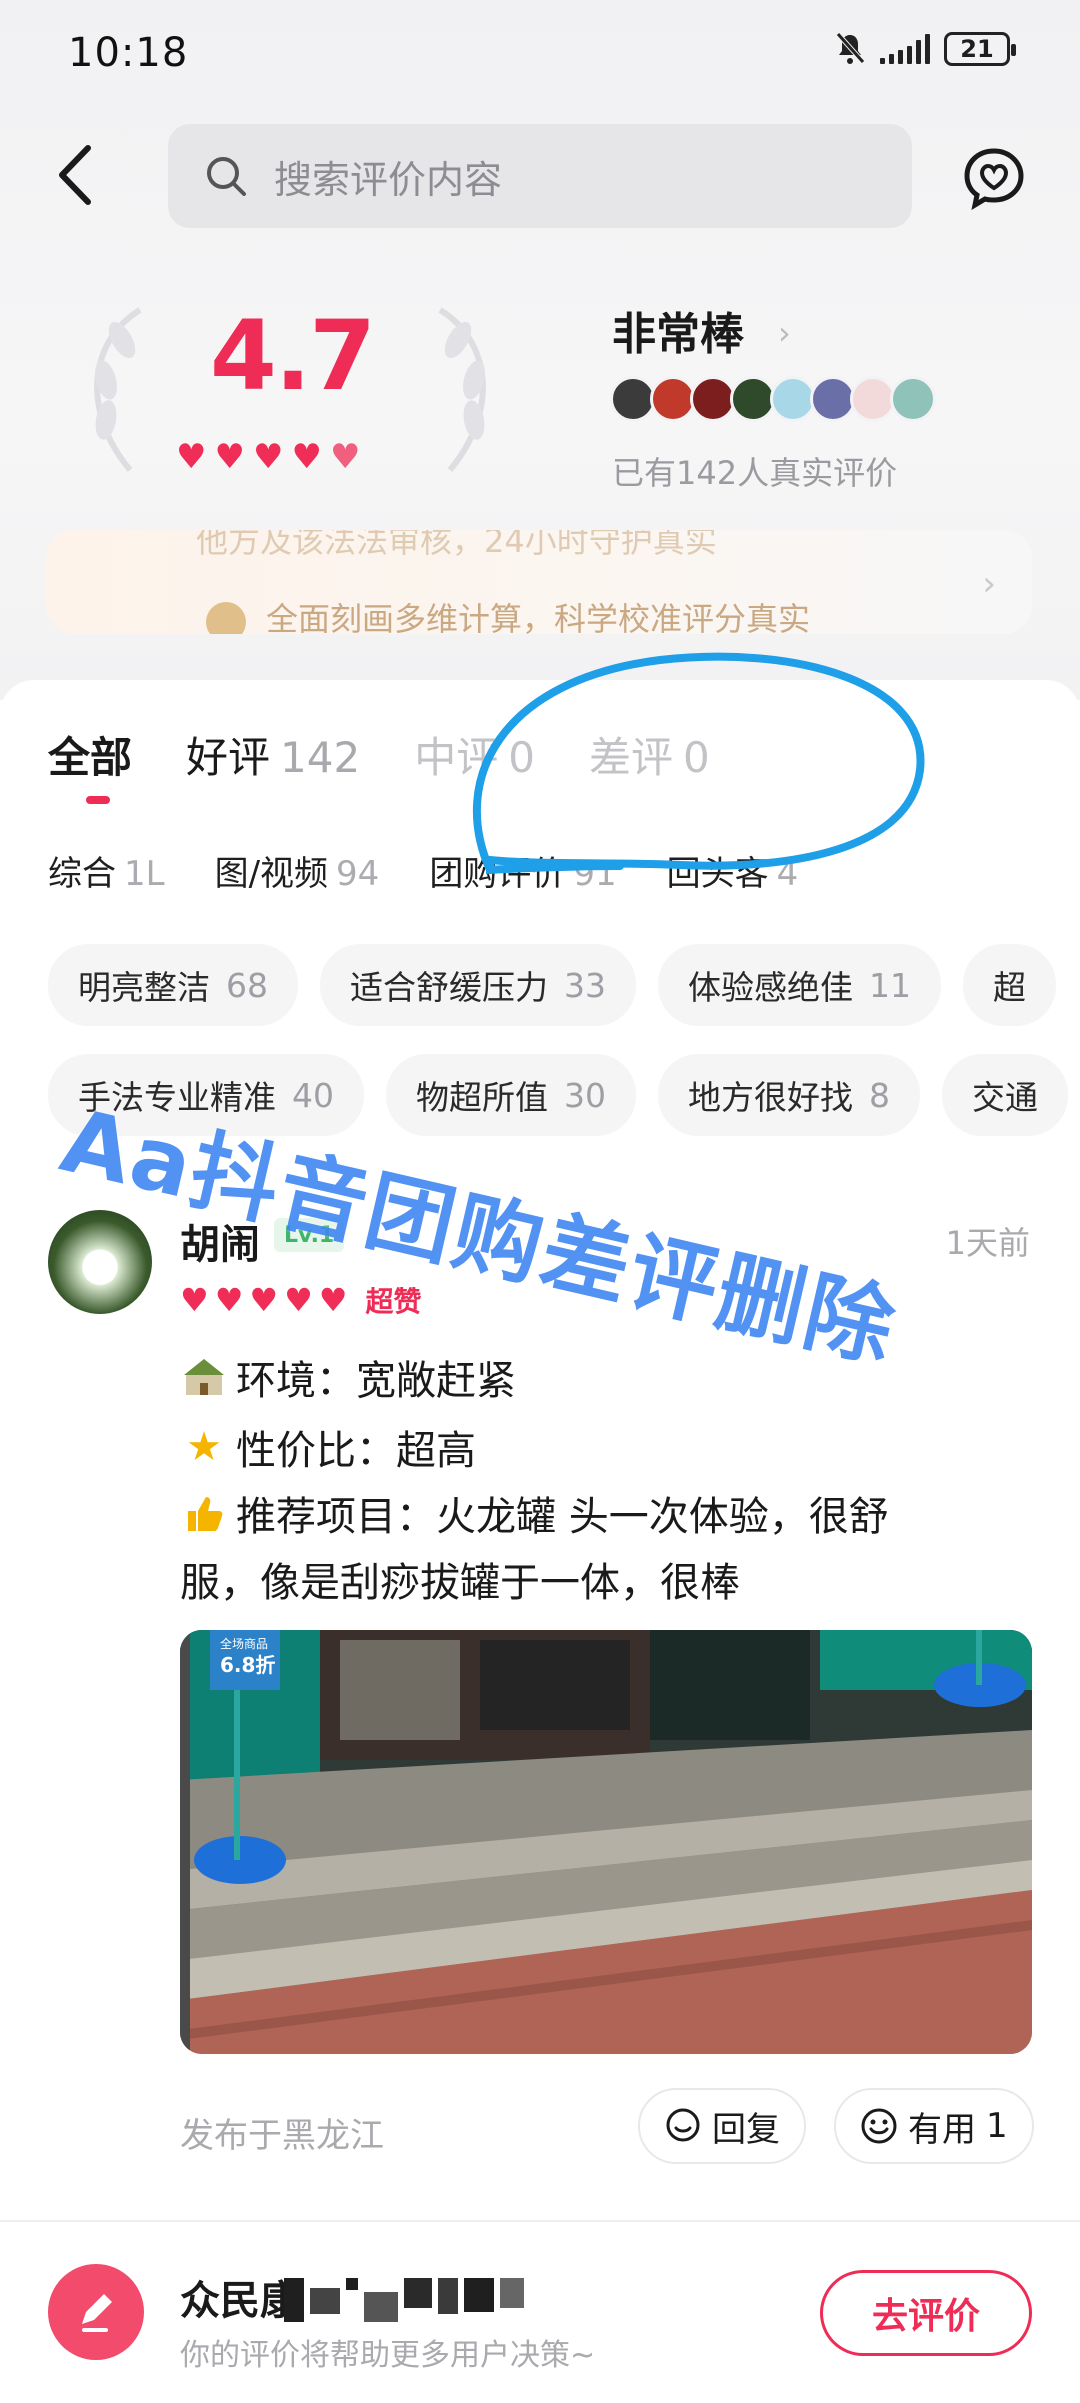 The width and height of the screenshot is (1080, 2403). I want to click on subtab-group-buy: 团购评价 91, so click(522, 870).